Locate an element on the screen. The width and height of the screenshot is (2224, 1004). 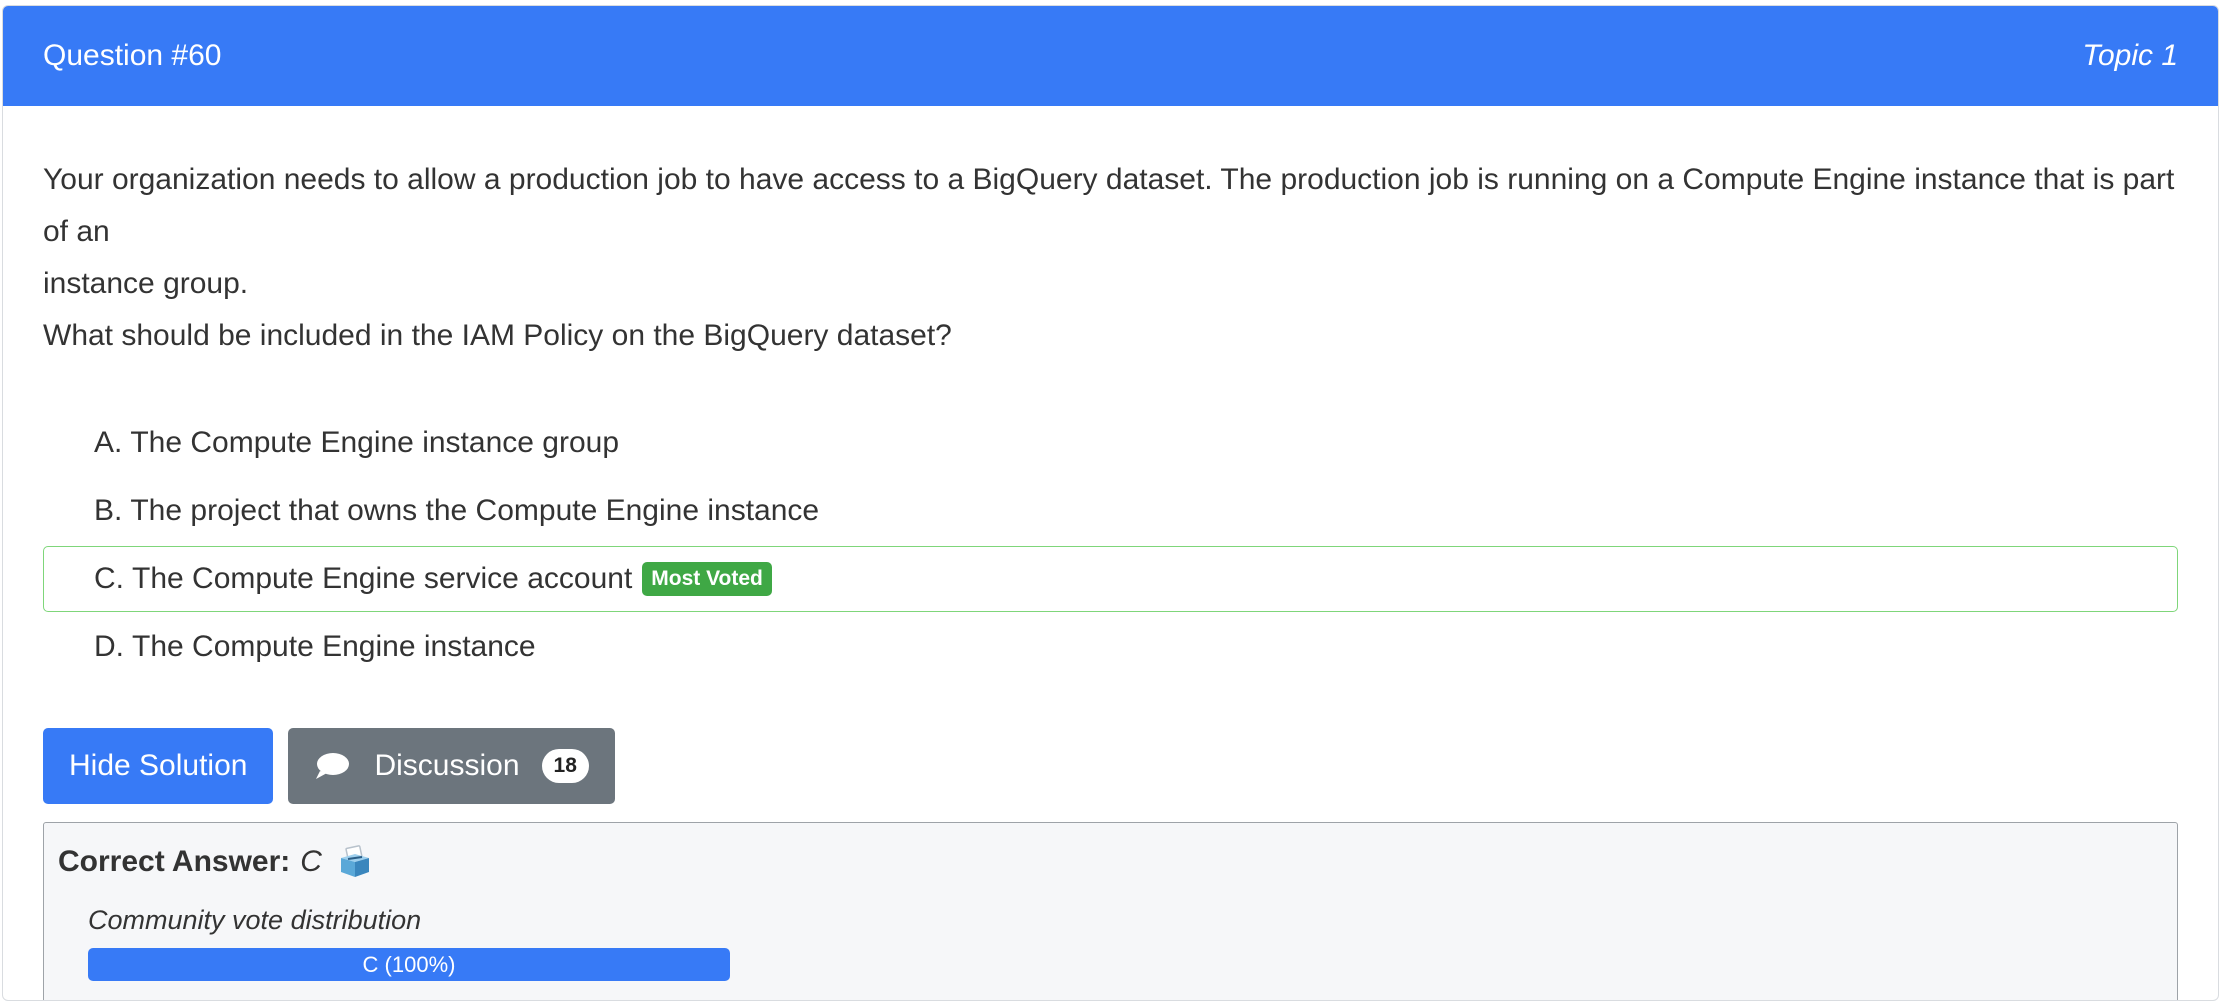
question-number: Question #60 is located at coordinates (132, 55).